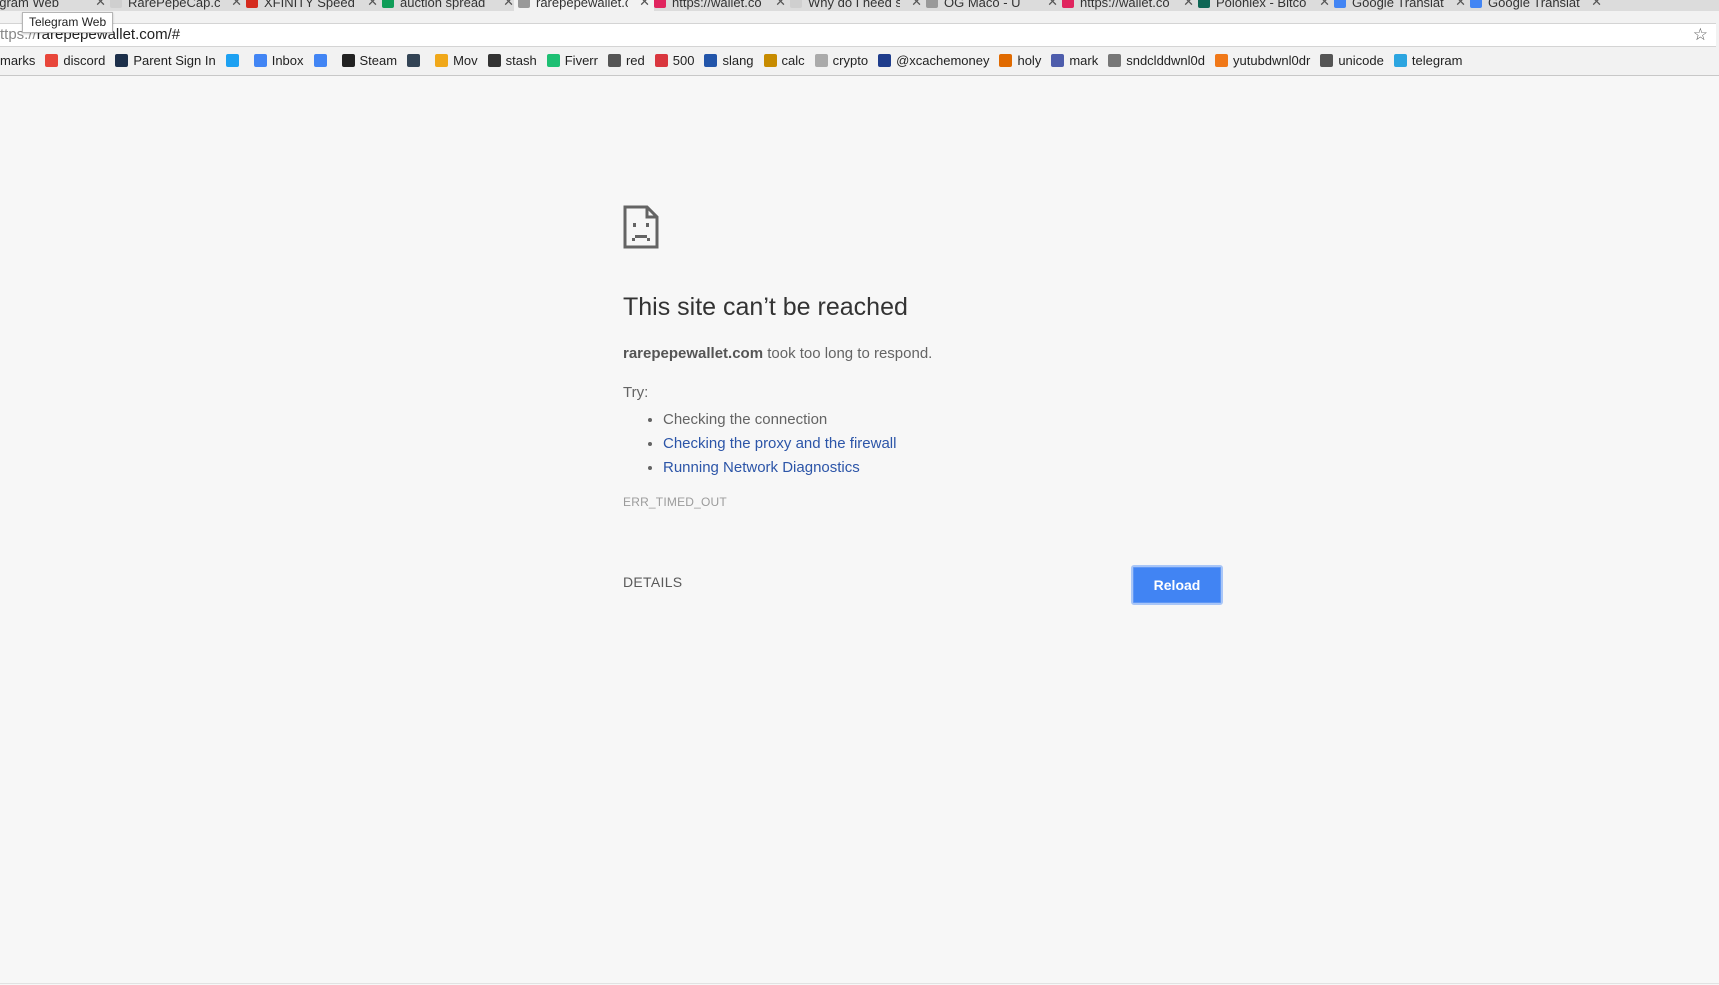 The height and width of the screenshot is (985, 1719). What do you see at coordinates (1352, 61) in the screenshot?
I see `bookmark-item: unicode` at bounding box center [1352, 61].